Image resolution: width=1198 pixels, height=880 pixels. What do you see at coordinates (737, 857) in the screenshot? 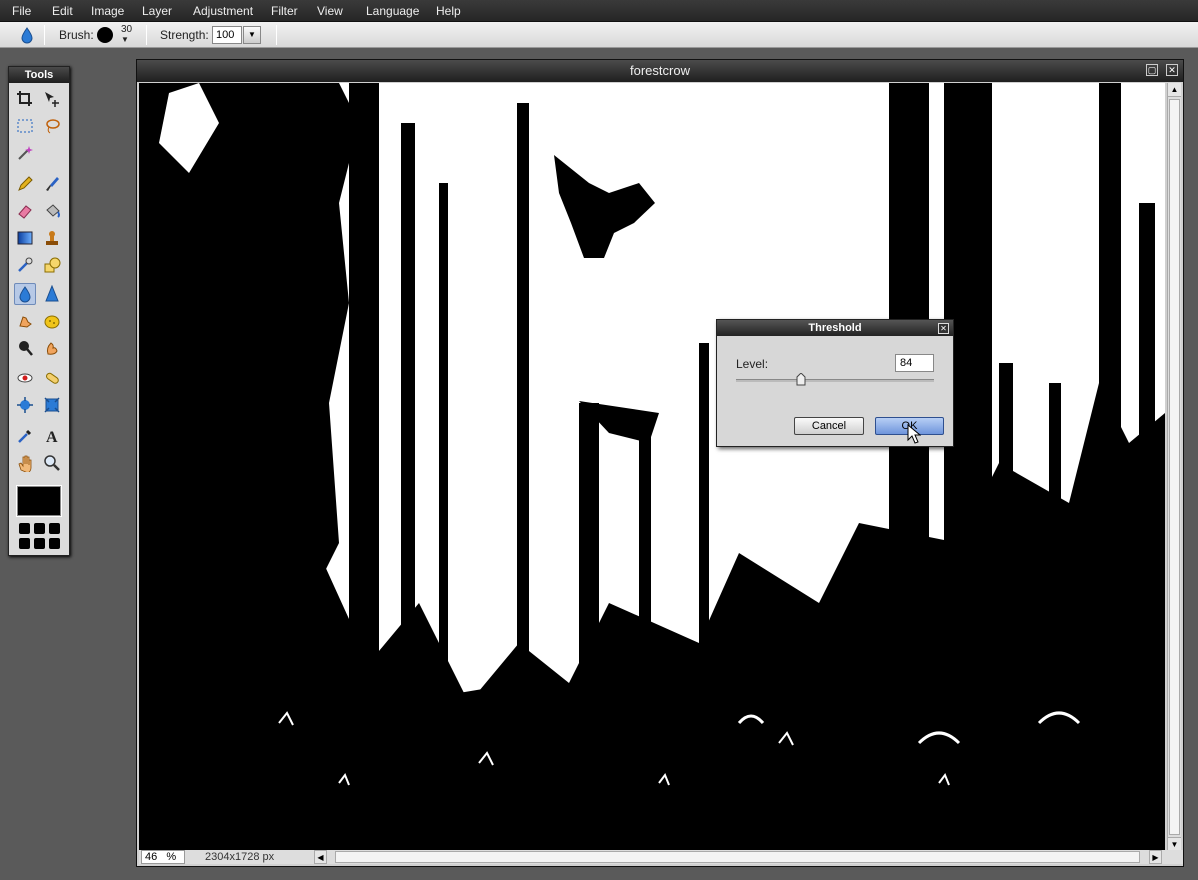
I see `horizontal-scroll-thumb` at bounding box center [737, 857].